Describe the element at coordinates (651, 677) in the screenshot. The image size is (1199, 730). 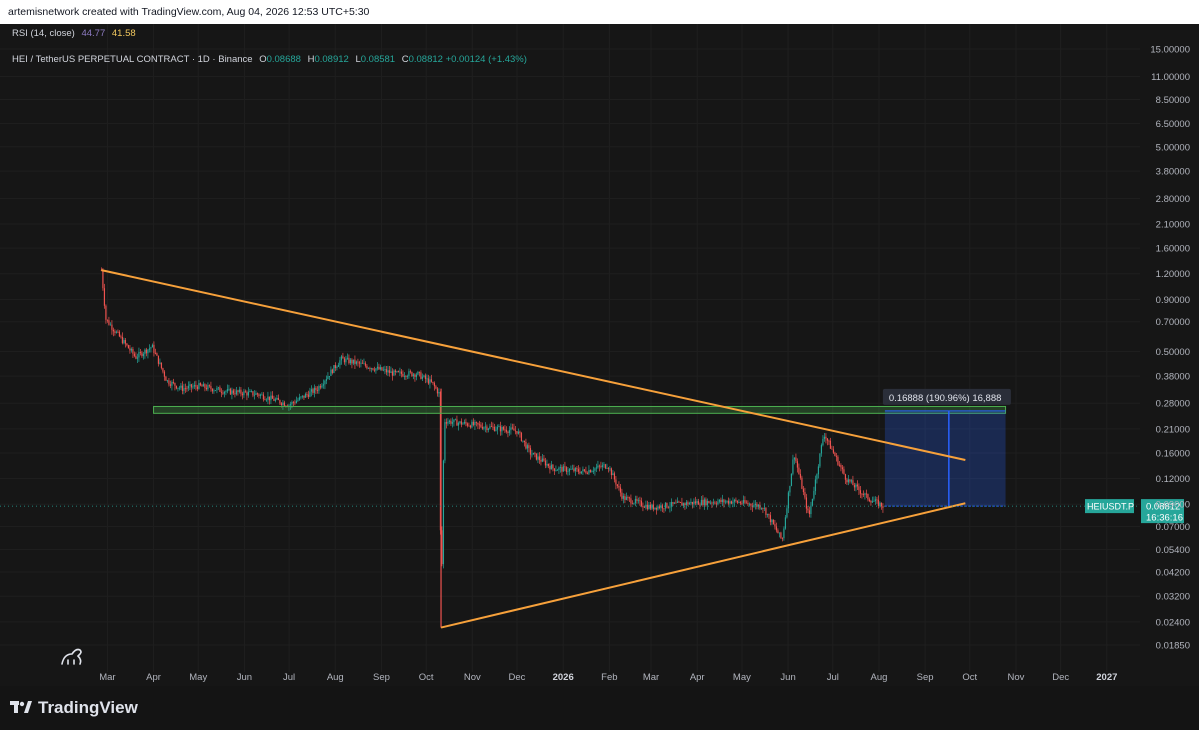
I see `time-tick-label: Mar` at that location.